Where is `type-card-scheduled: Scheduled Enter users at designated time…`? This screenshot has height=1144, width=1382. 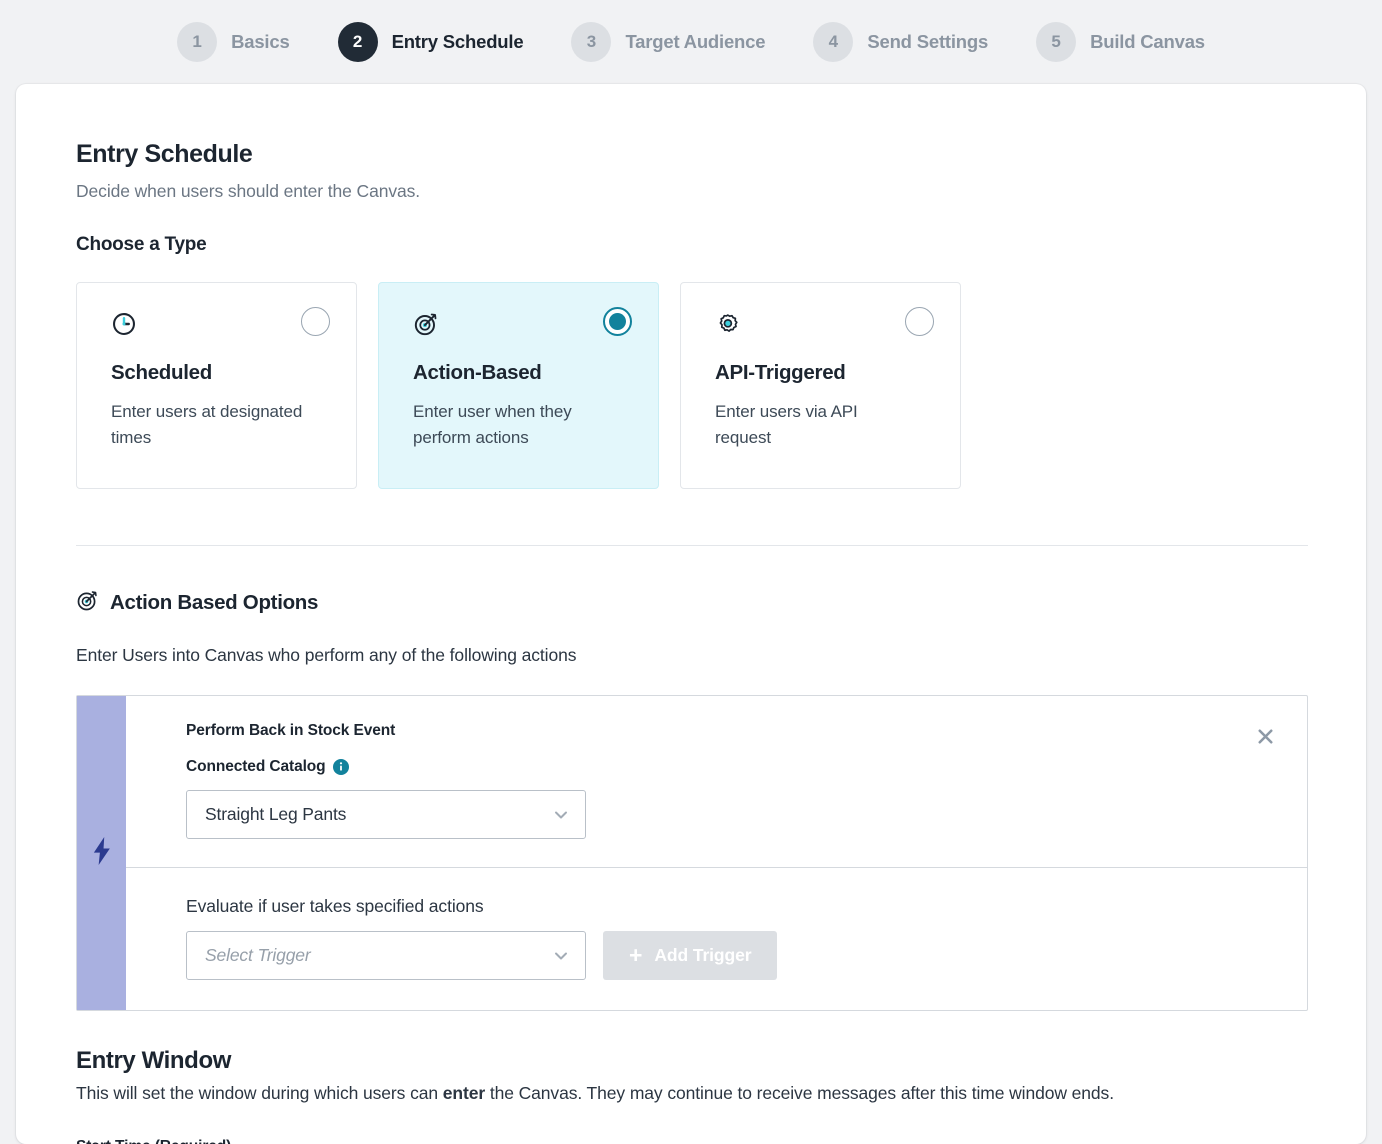 type-card-scheduled: Scheduled Enter users at designated time… is located at coordinates (216, 385).